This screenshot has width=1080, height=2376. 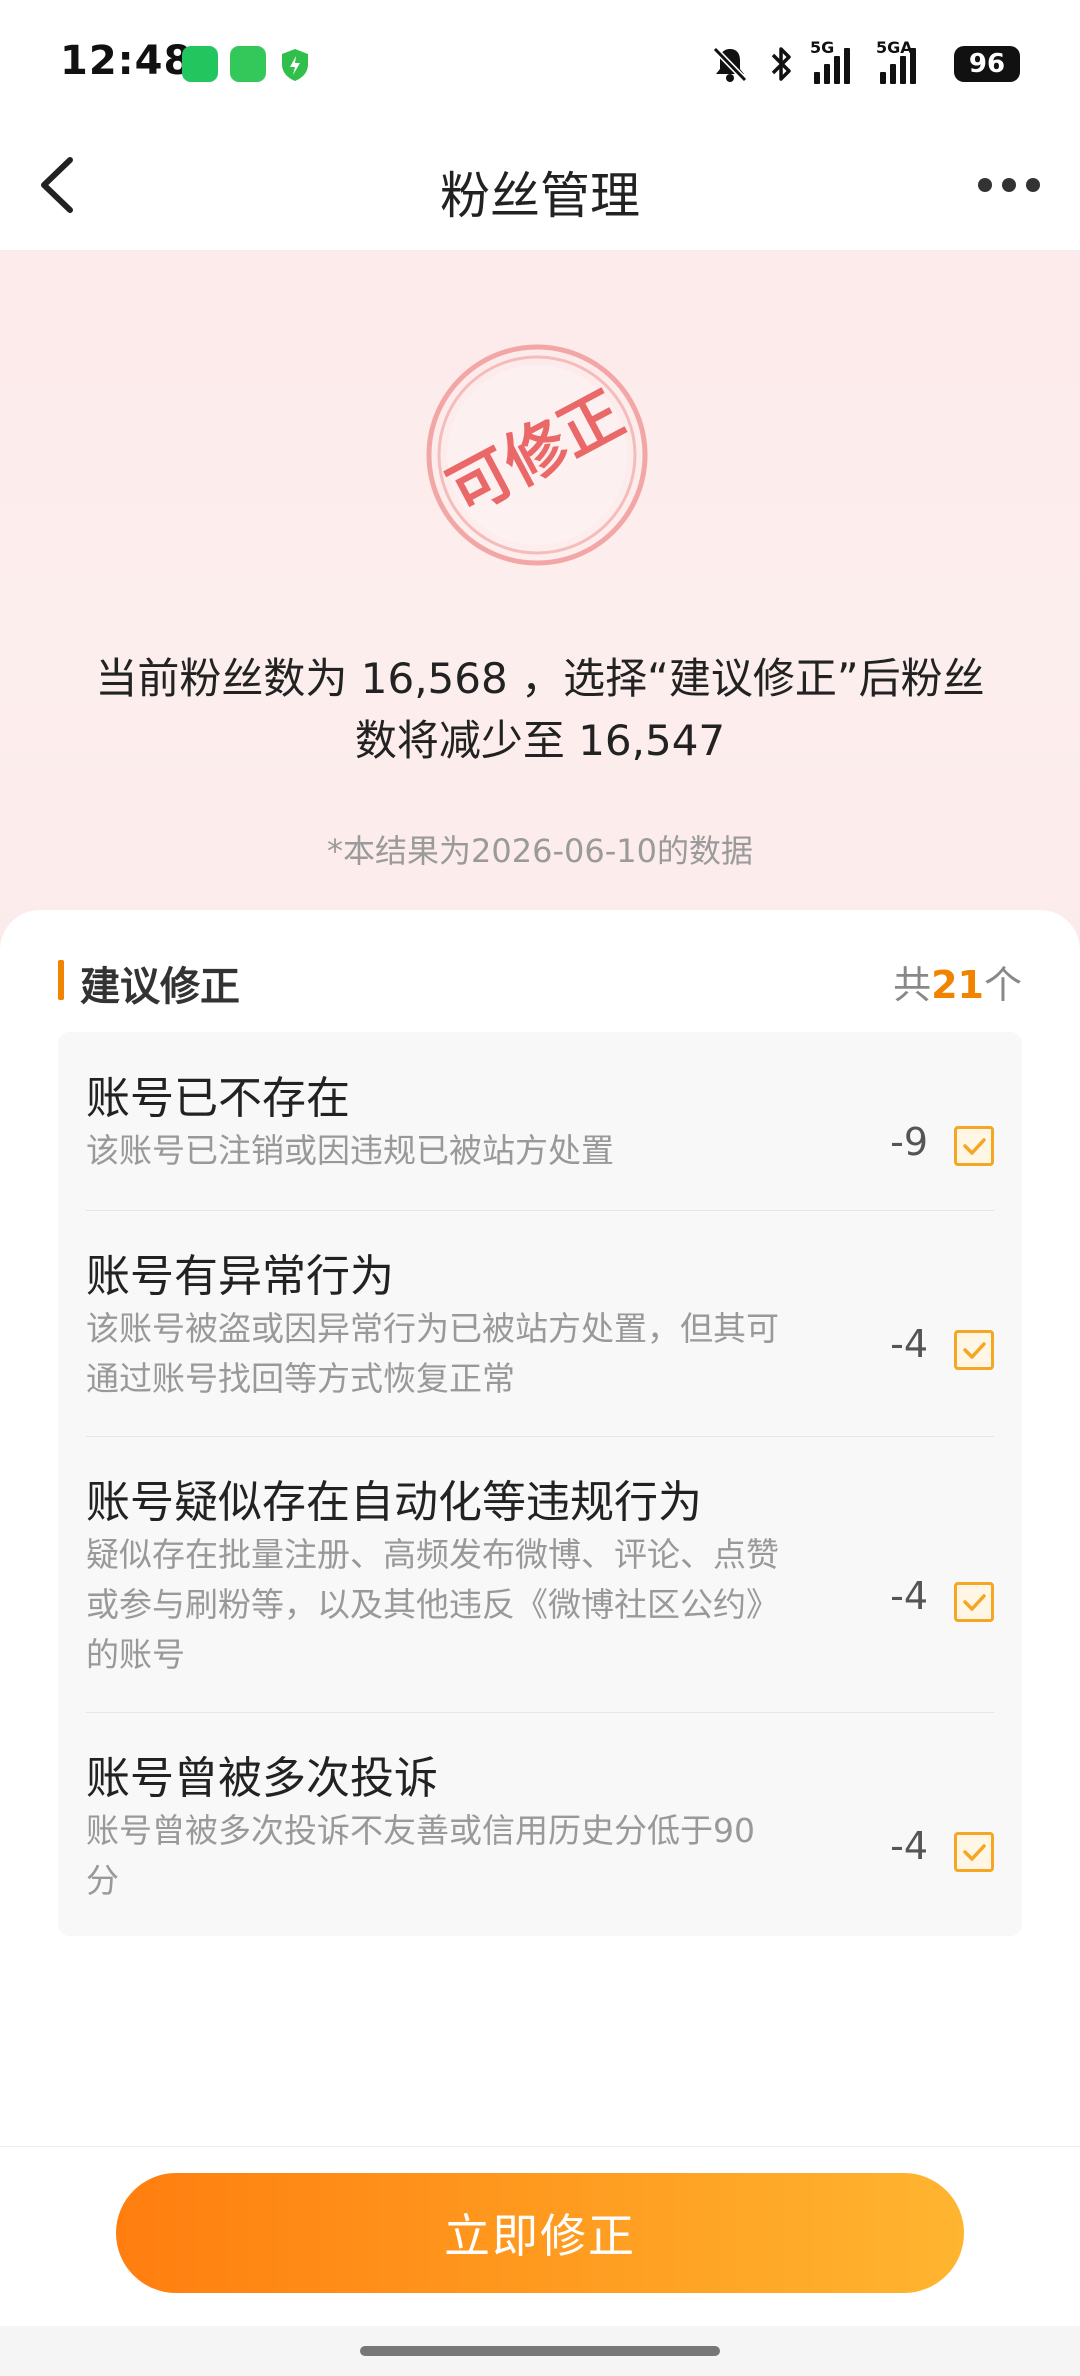 I want to click on section-title: 建议修正, so click(x=160, y=987).